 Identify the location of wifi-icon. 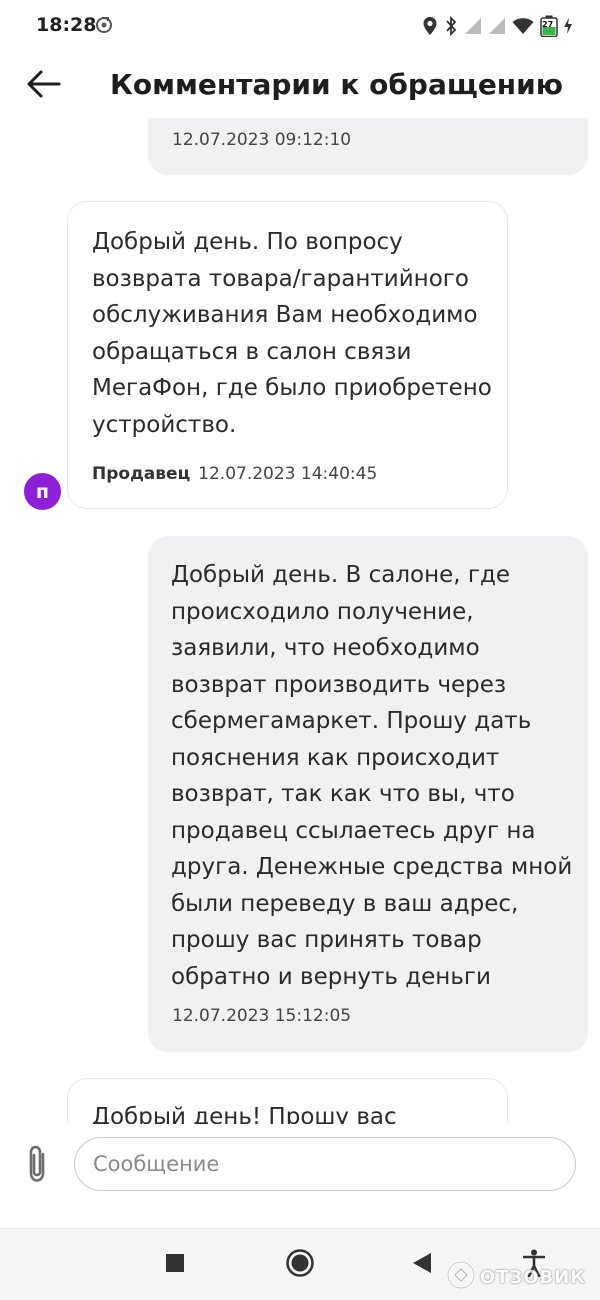
(523, 26).